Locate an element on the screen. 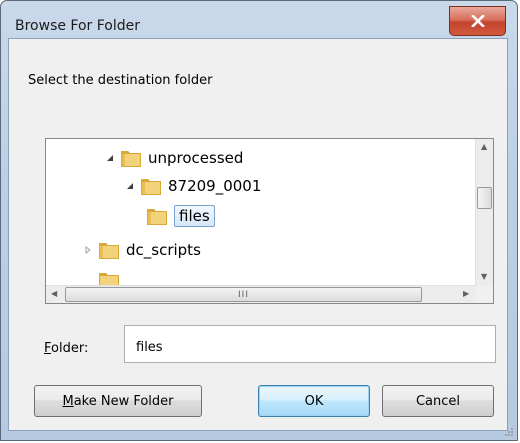 This screenshot has width=520, height=443. folder-field-label: Folder: is located at coordinates (66, 348).